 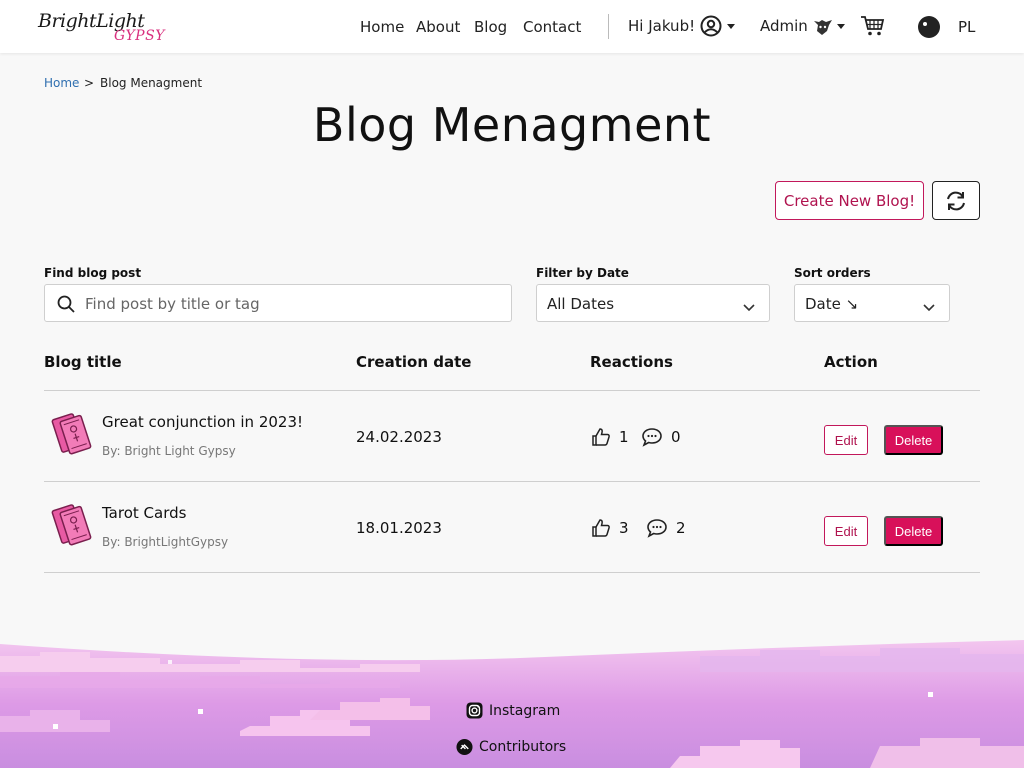 I want to click on user-menu: Hi Jakub!, so click(x=682, y=26).